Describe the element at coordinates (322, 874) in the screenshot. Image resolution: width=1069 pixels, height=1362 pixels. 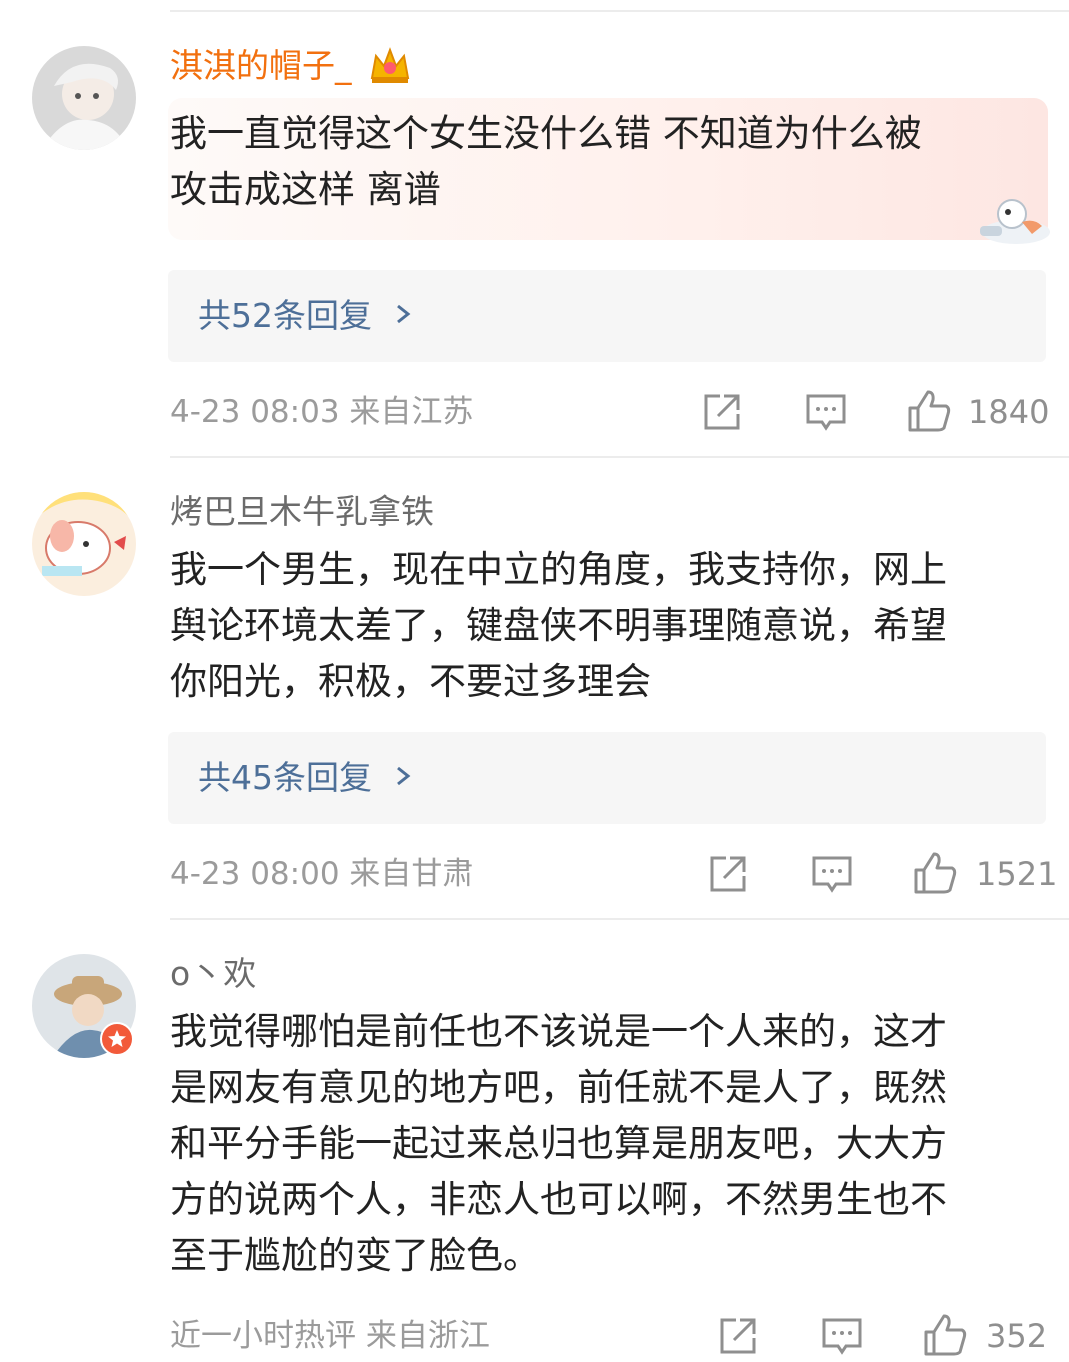
I see `comment-meta: 4-23 08:00 来自甘肃` at that location.